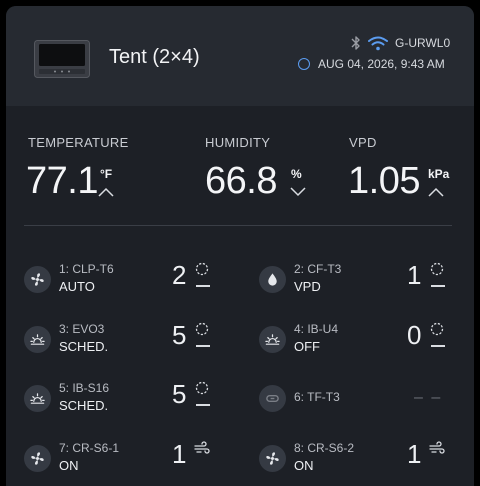  What do you see at coordinates (272, 279) in the screenshot?
I see `water-drop-icon` at bounding box center [272, 279].